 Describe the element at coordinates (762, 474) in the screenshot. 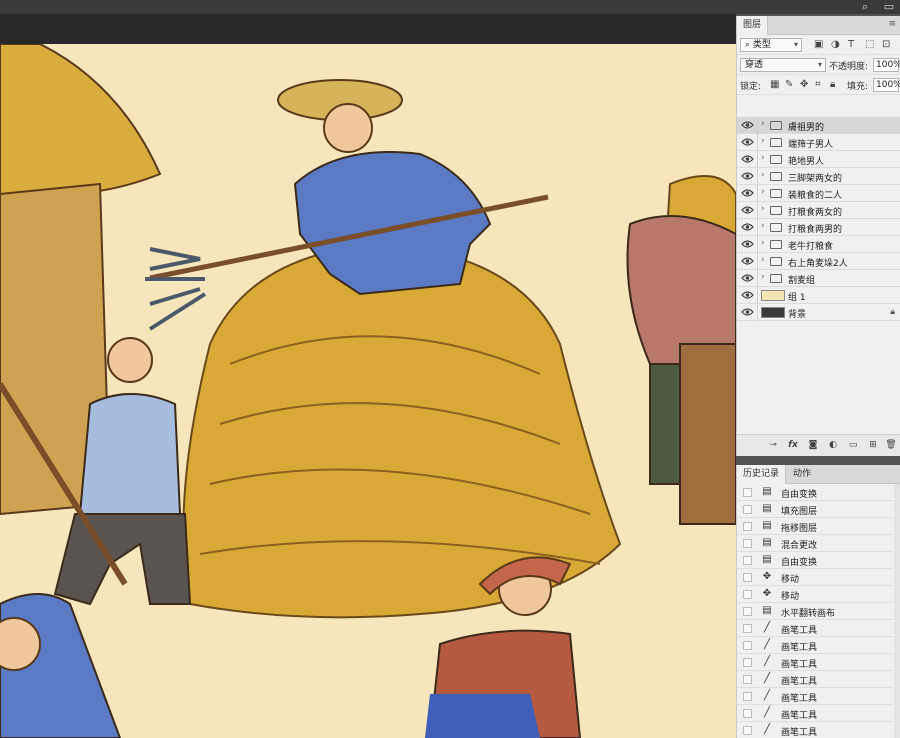

I see `tab-history: 历史记录` at that location.